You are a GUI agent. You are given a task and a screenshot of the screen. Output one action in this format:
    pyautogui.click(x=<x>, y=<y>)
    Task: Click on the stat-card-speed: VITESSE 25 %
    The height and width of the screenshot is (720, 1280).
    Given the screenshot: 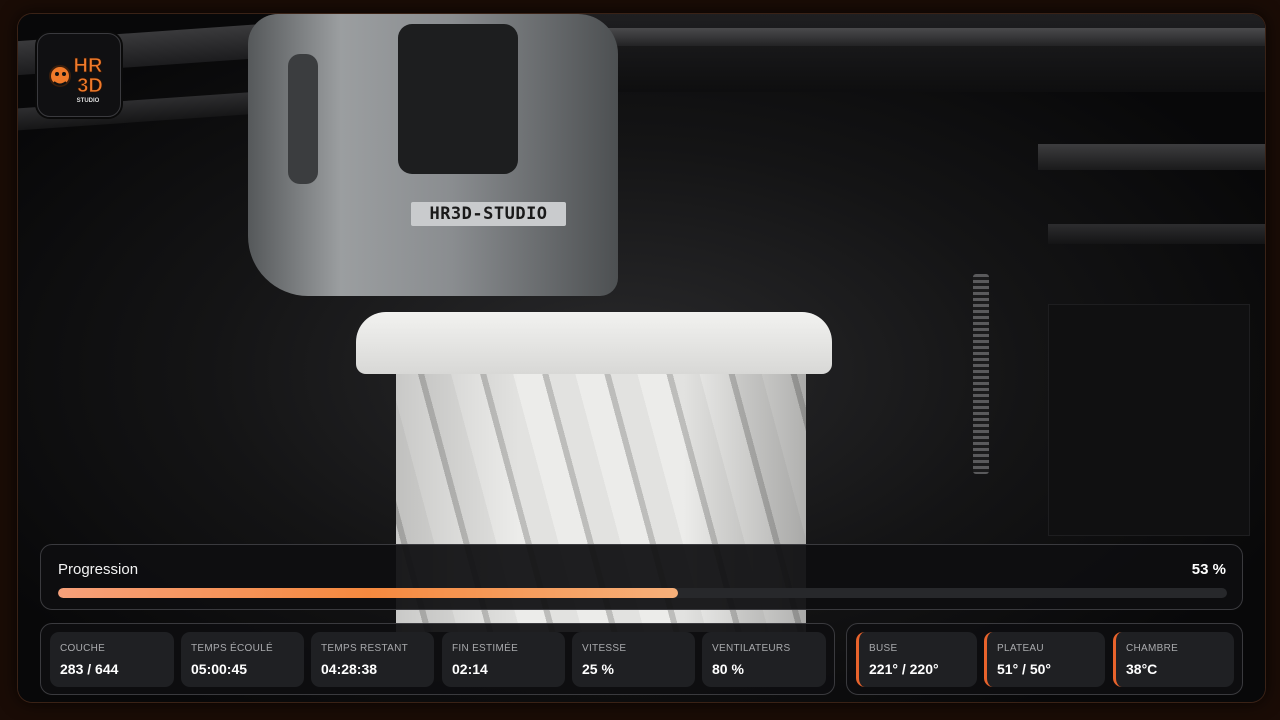 What is the action you would take?
    pyautogui.click(x=633, y=659)
    